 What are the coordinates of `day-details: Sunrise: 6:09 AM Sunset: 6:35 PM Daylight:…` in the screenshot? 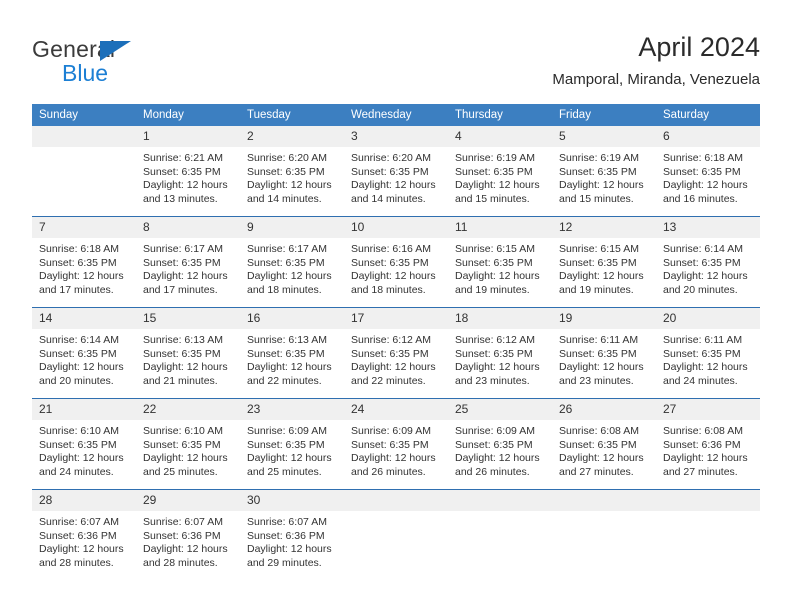 It's located at (292, 449).